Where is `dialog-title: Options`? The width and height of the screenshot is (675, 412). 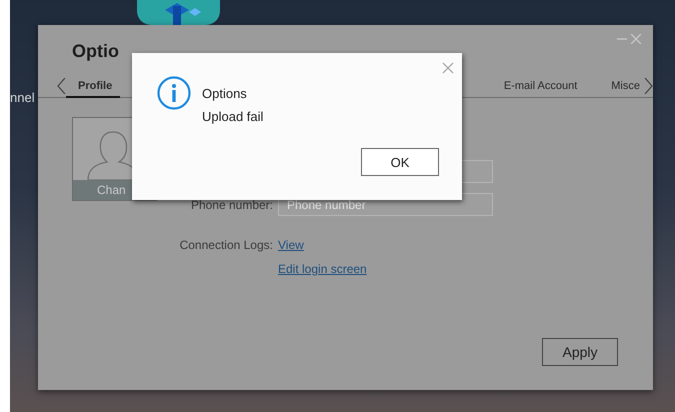 dialog-title: Options is located at coordinates (225, 93).